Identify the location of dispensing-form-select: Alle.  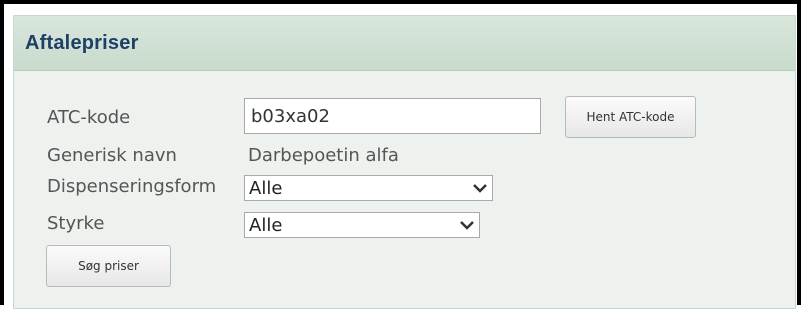
(368, 188).